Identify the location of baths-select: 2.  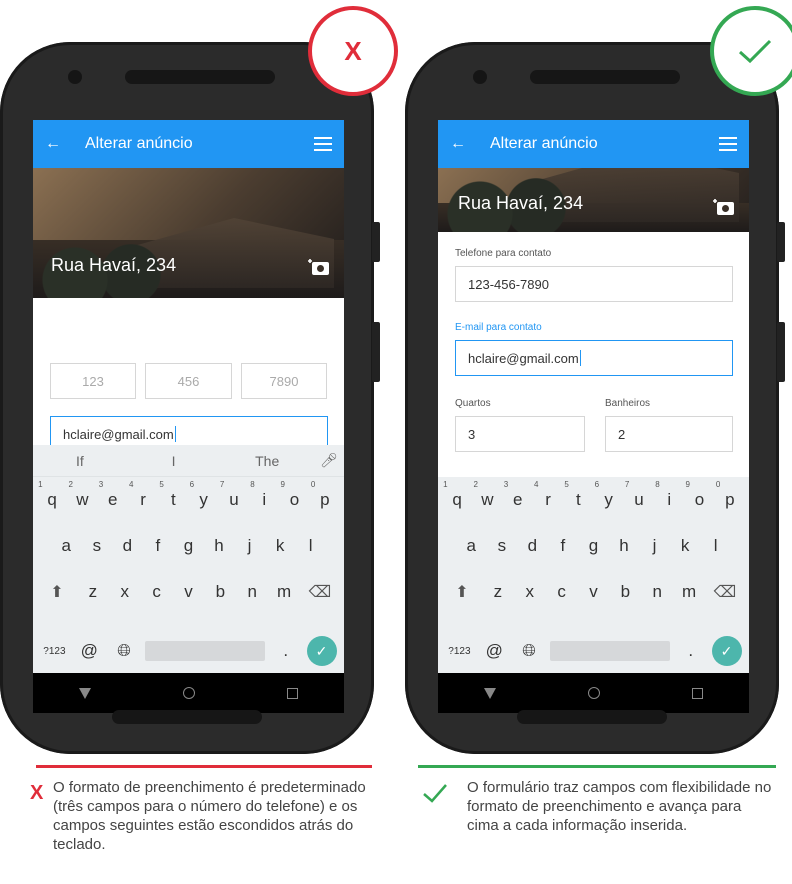
(669, 434).